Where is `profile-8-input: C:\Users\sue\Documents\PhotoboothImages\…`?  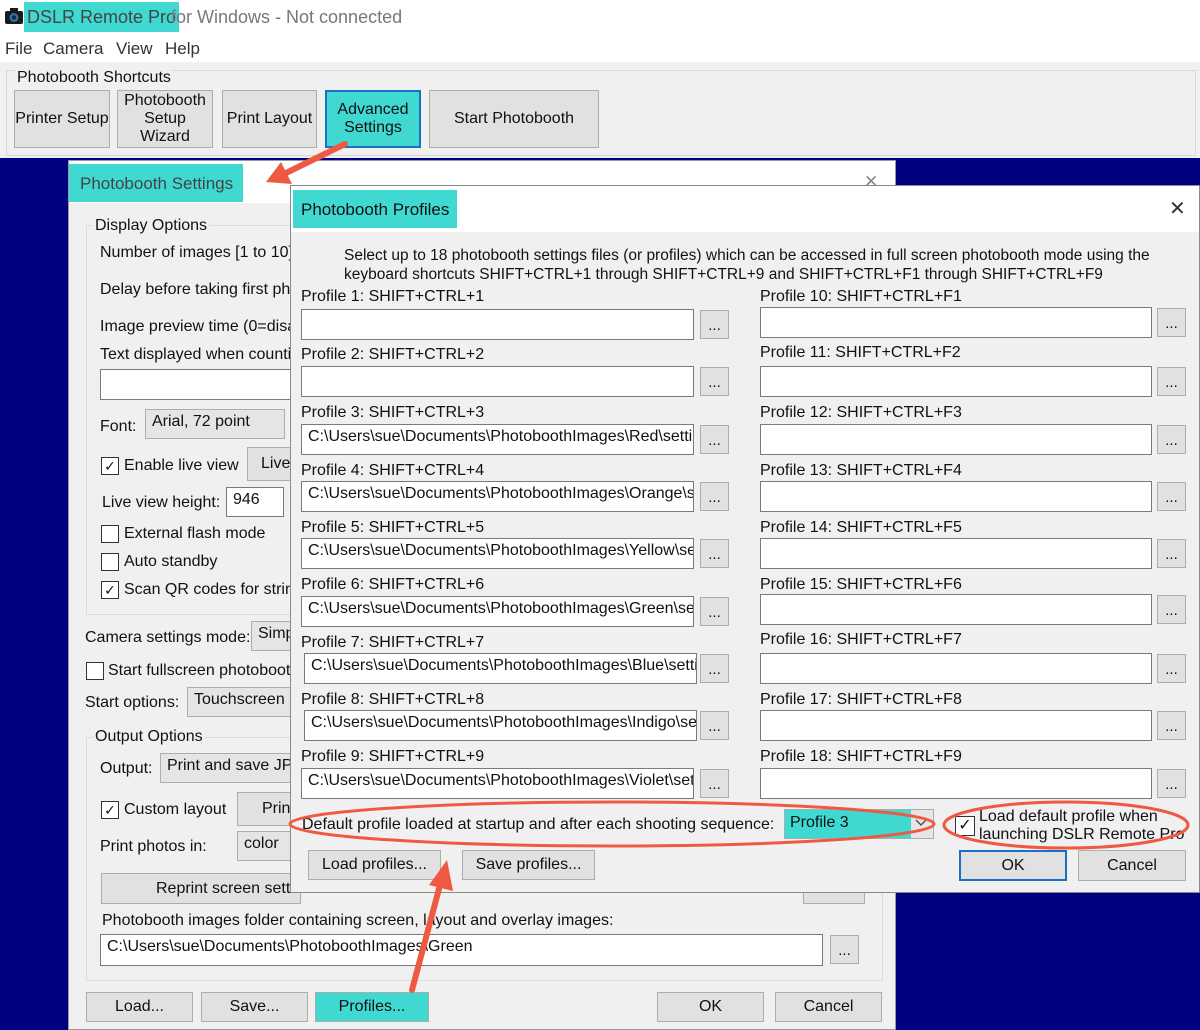
profile-8-input: C:\Users\sue\Documents\PhotoboothImages\… is located at coordinates (500, 725).